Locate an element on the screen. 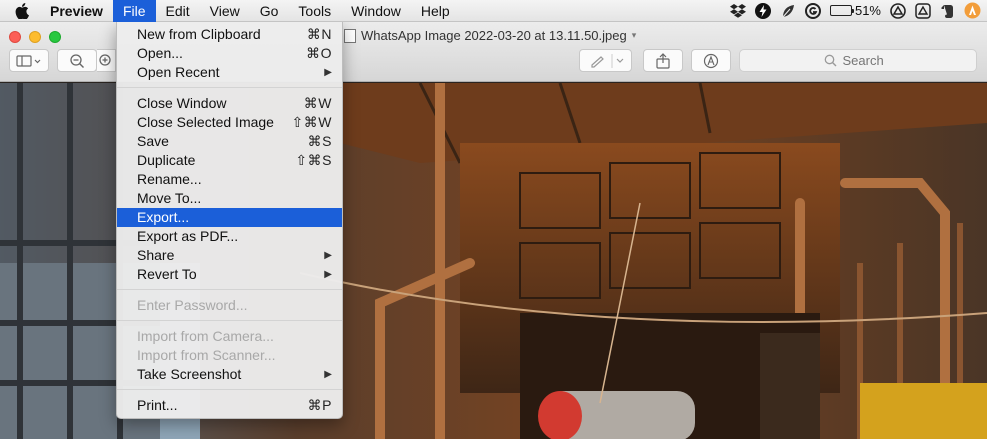 The width and height of the screenshot is (987, 439). menu-item-label: Close Selected Image is located at coordinates (205, 122).